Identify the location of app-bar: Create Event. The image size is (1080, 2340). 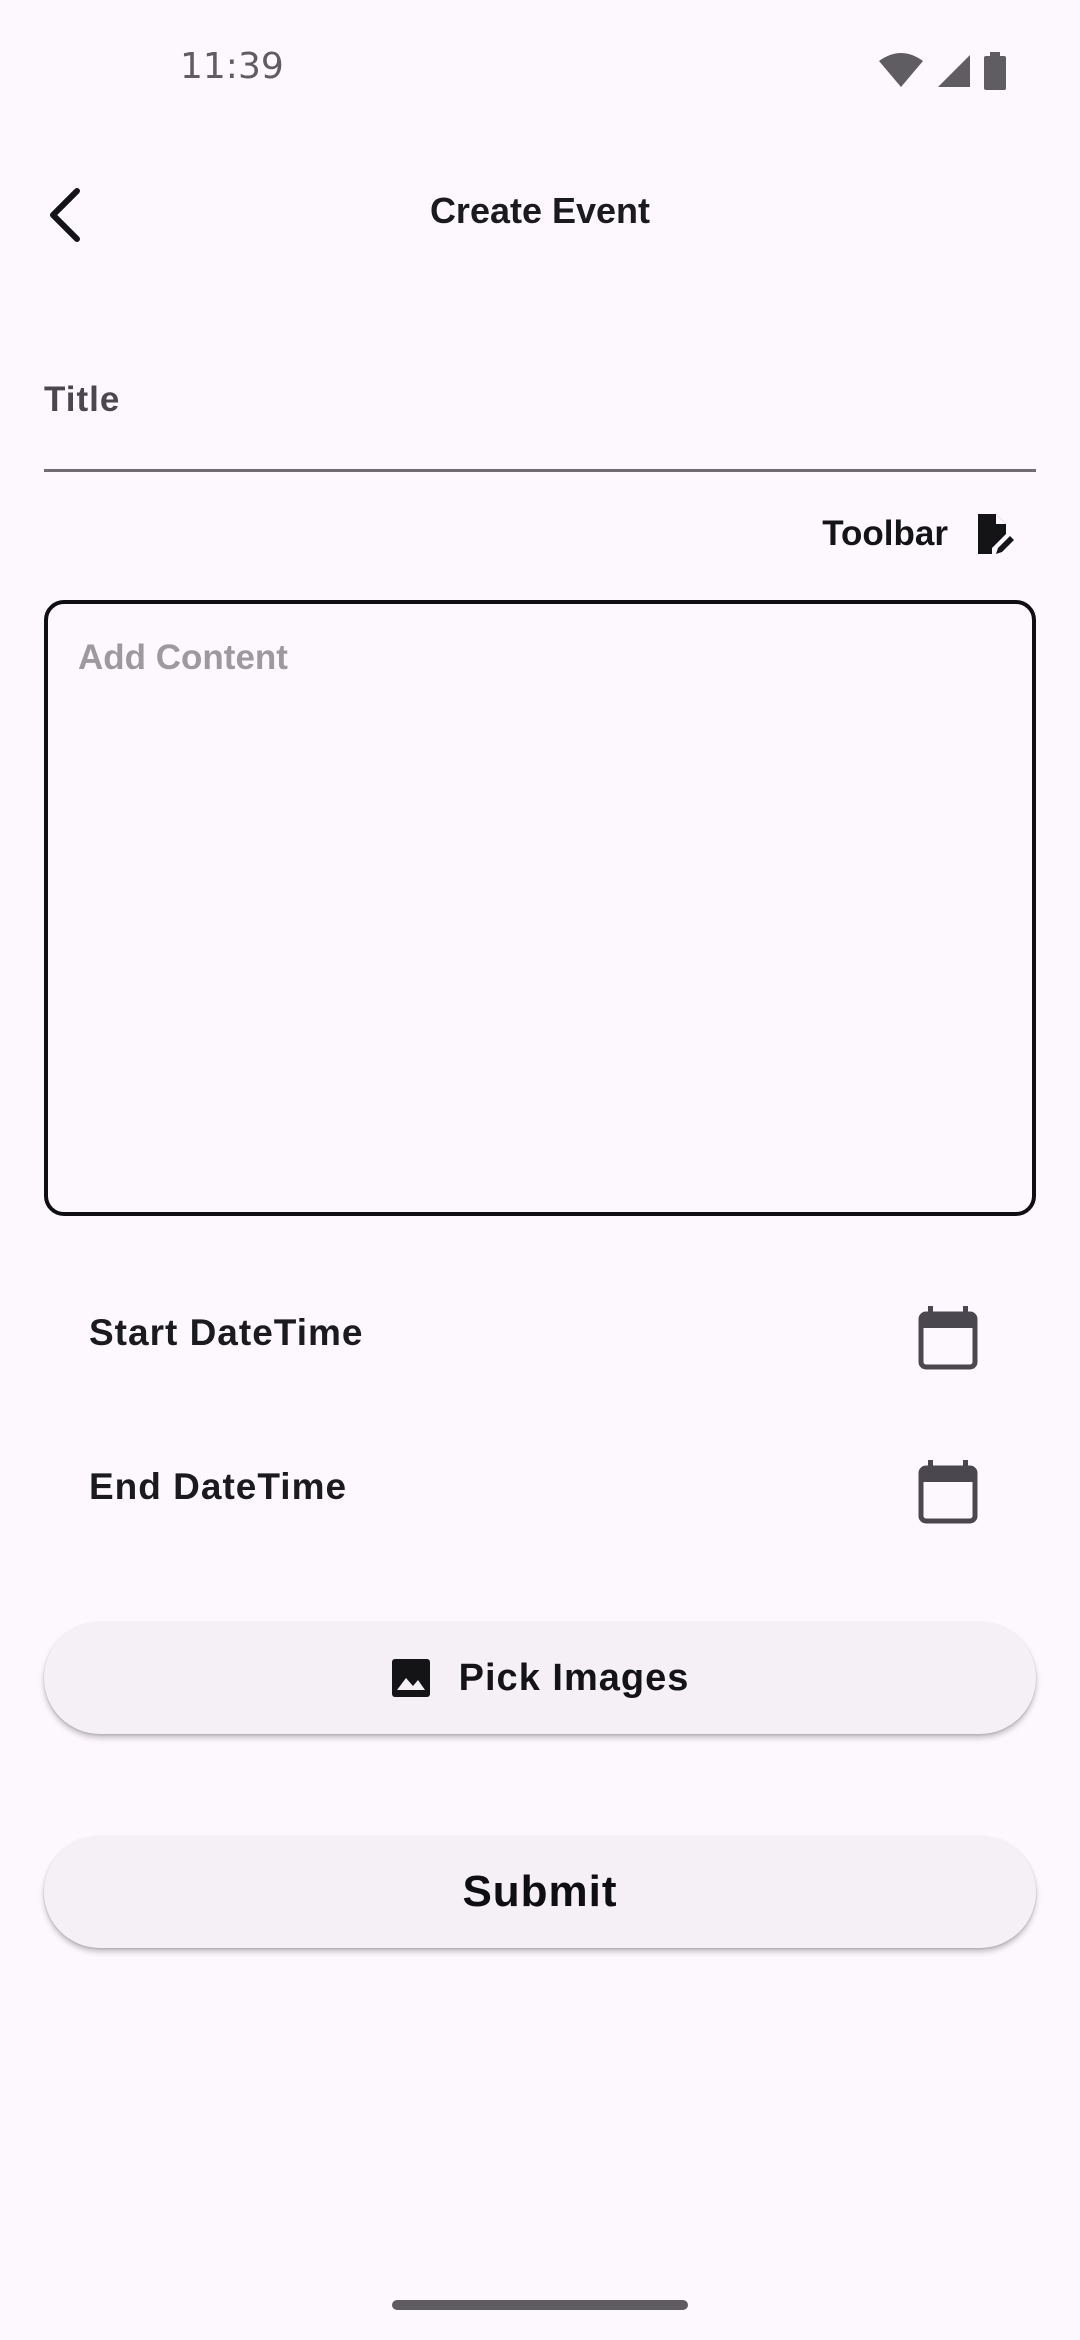
(540, 215).